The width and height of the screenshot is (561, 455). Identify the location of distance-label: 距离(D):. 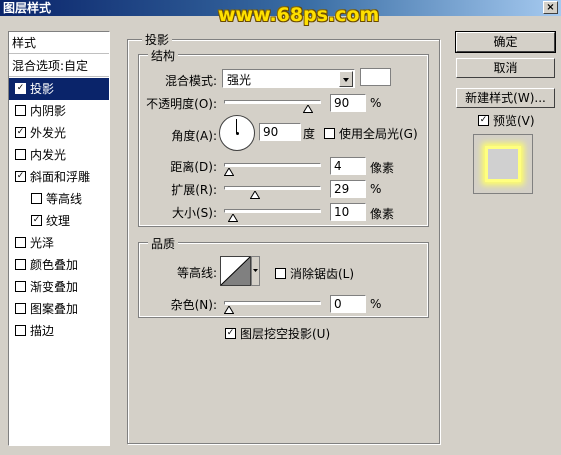
(193, 167).